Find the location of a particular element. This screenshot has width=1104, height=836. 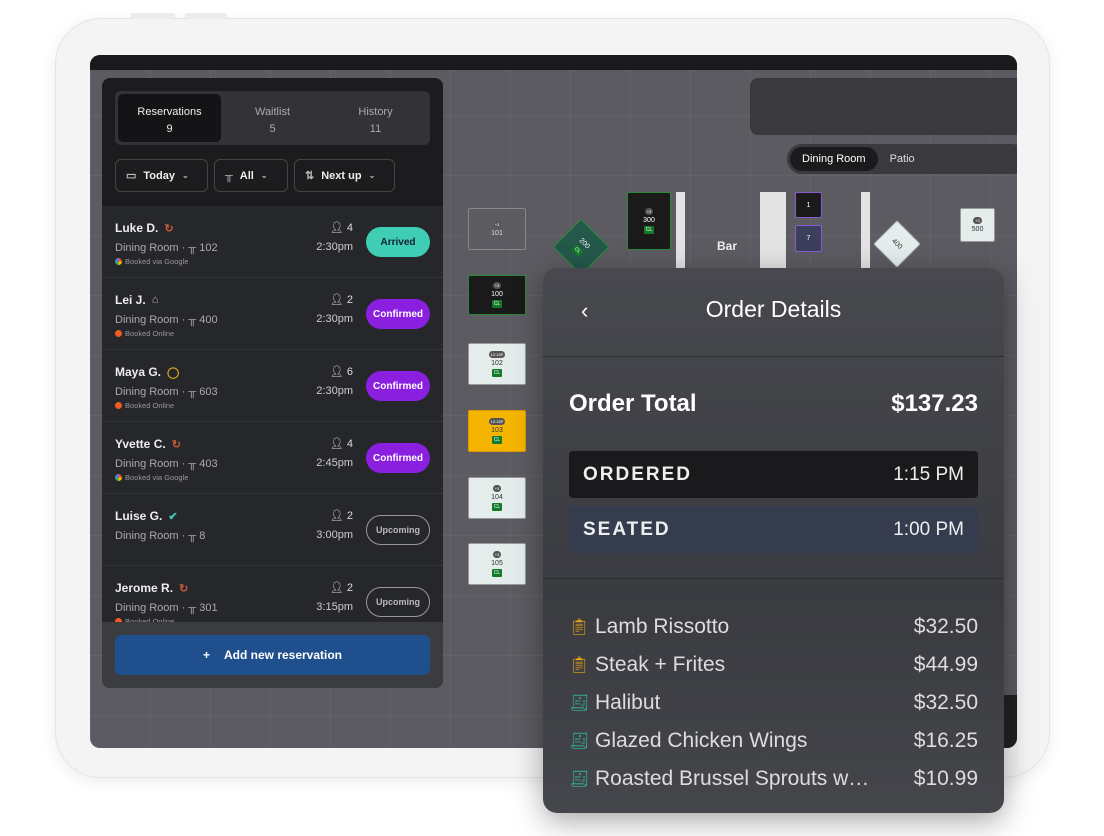

table-400: 400 is located at coordinates (897, 244).